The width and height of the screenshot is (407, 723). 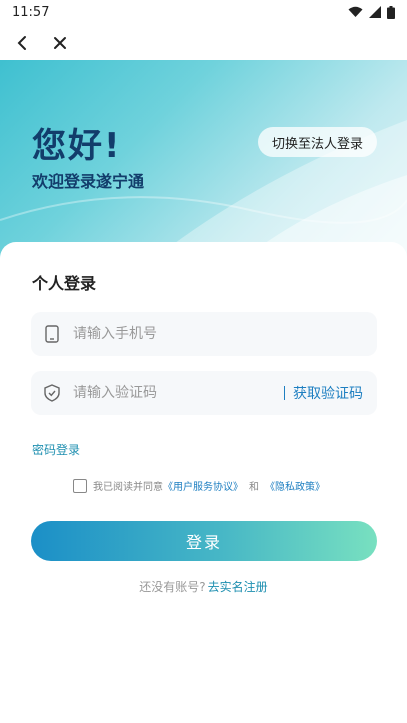 I want to click on battery-icon, so click(x=391, y=12).